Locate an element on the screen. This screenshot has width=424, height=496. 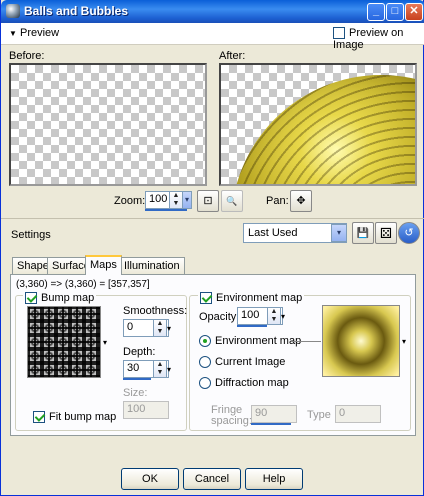
fit-to-window-button: ⊡ is located at coordinates (208, 201).